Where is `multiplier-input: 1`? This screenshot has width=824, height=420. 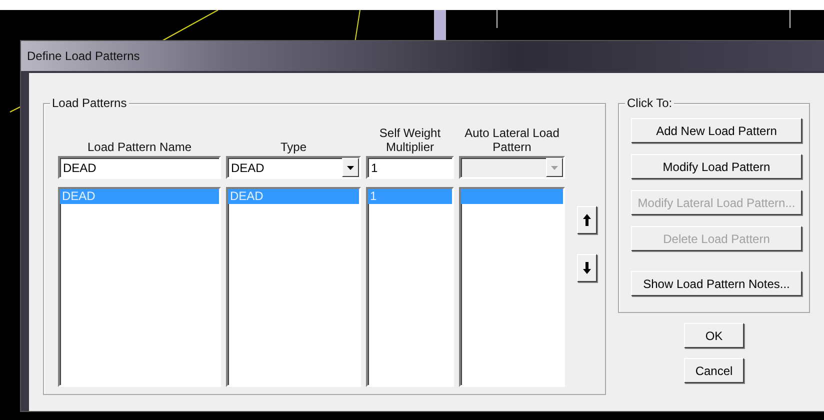
multiplier-input: 1 is located at coordinates (410, 167).